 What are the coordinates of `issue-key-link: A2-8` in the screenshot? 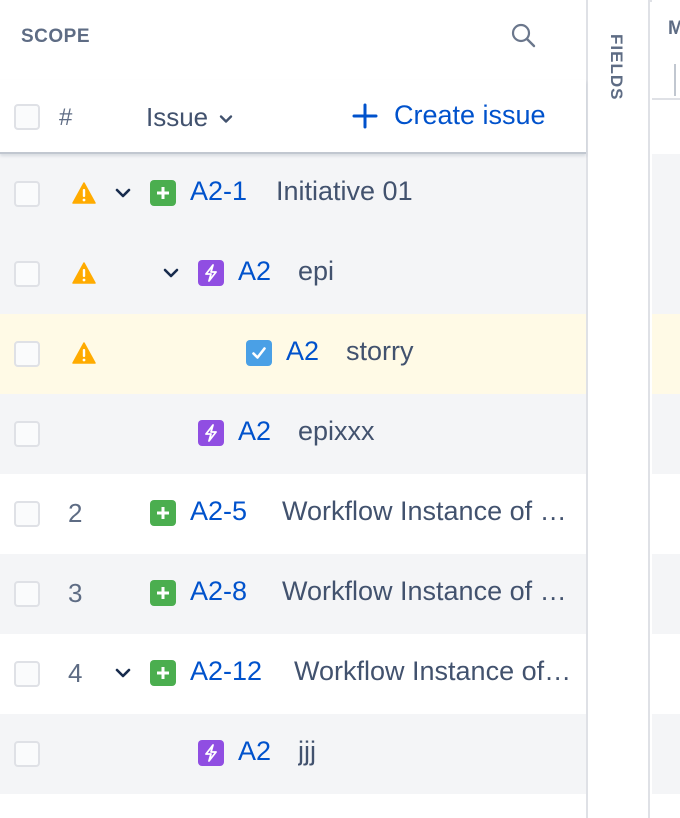 It's located at (218, 591).